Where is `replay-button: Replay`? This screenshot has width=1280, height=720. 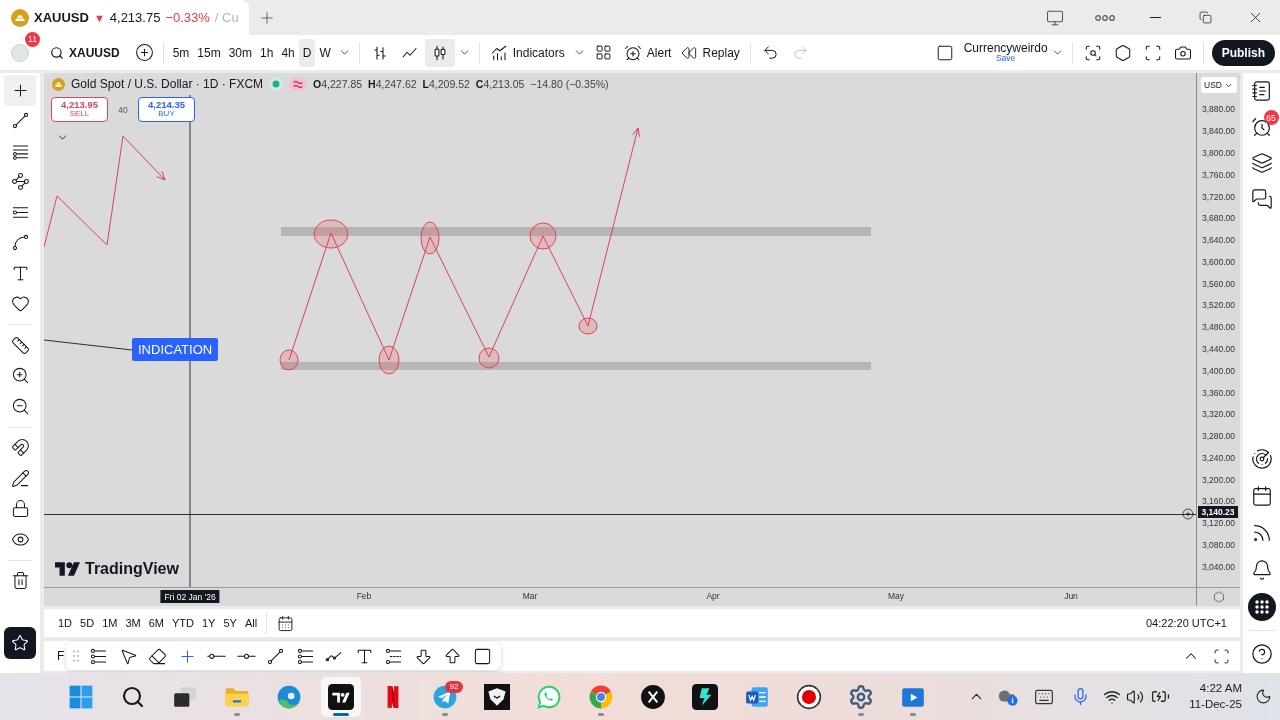
replay-button: Replay is located at coordinates (710, 52).